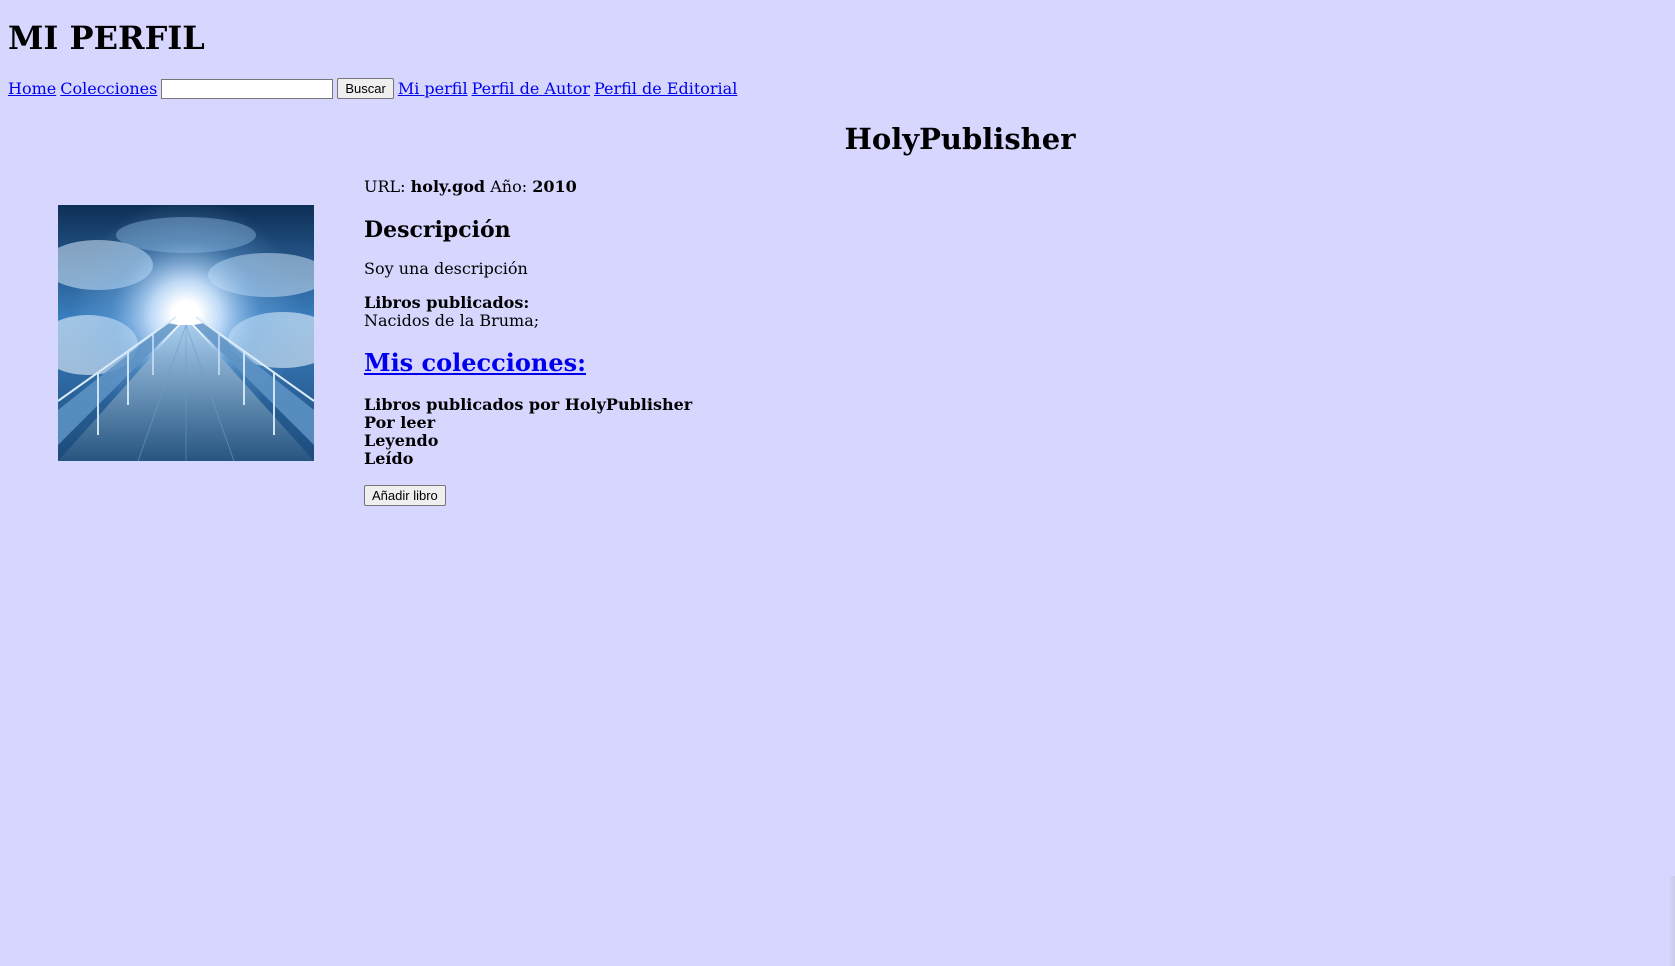 This screenshot has width=1675, height=966. I want to click on url-value: holy.god, so click(448, 186).